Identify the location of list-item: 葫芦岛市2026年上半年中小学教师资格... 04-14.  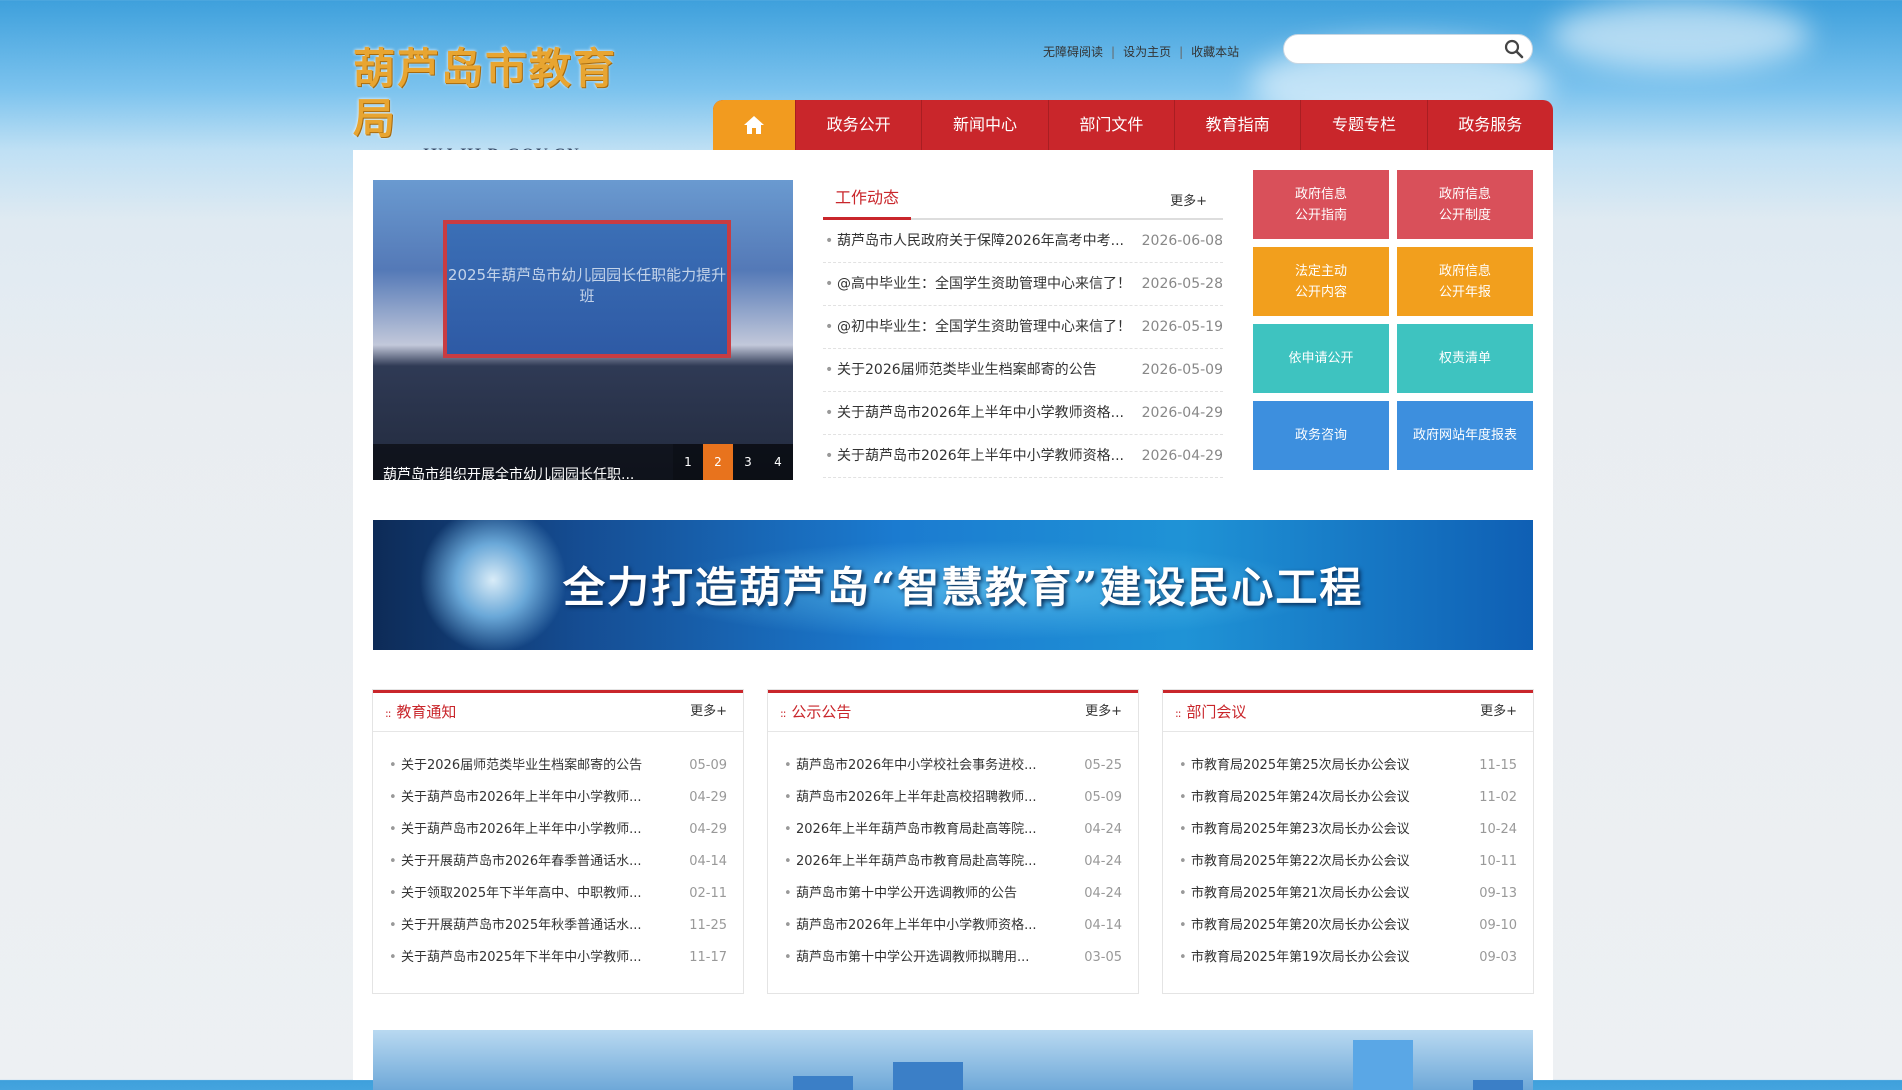
(959, 926).